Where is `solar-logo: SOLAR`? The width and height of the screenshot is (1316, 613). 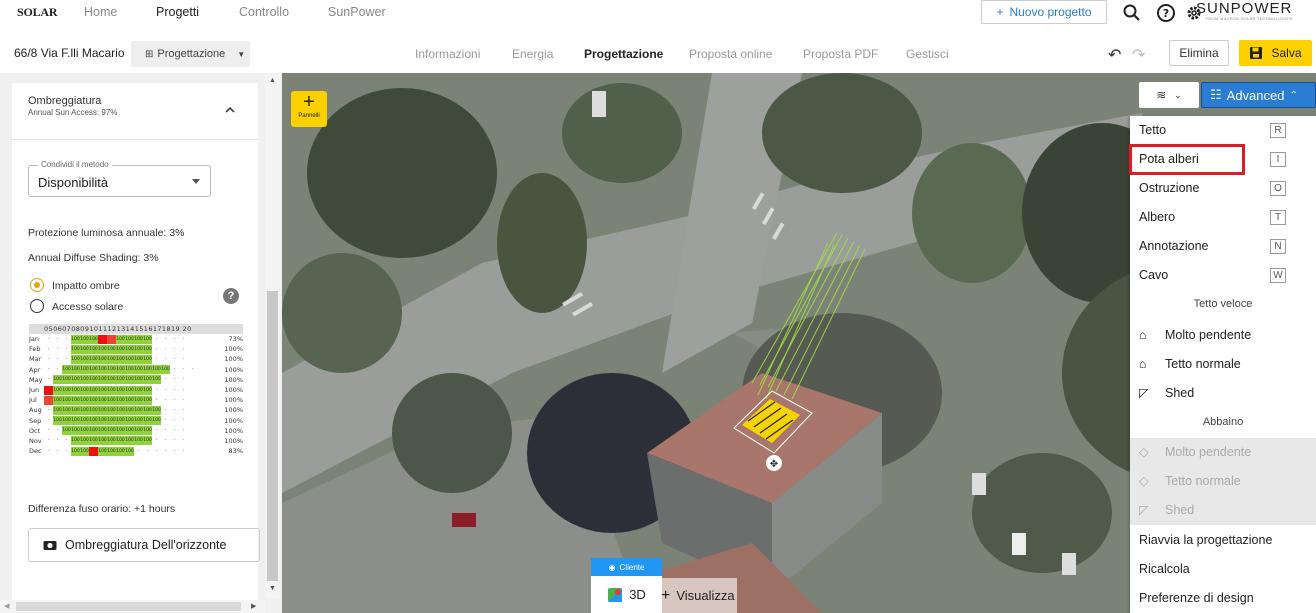
solar-logo: SOLAR is located at coordinates (37, 12).